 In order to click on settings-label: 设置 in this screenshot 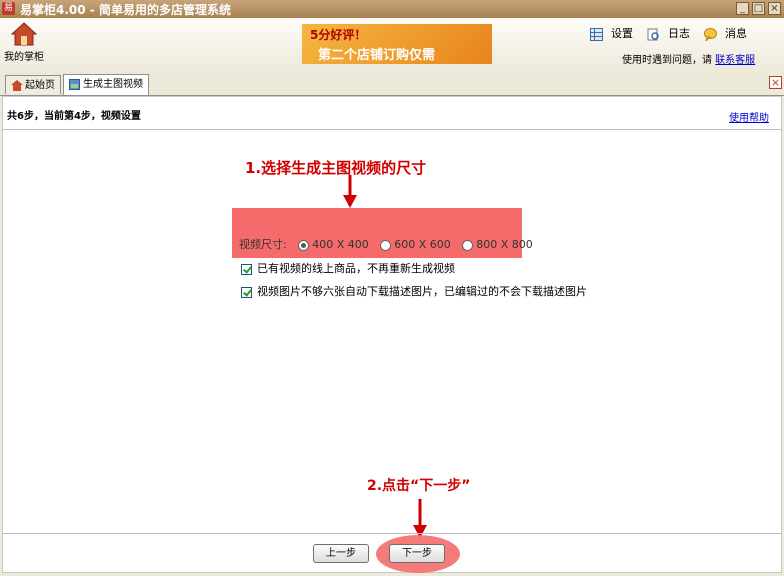, I will do `click(622, 33)`.